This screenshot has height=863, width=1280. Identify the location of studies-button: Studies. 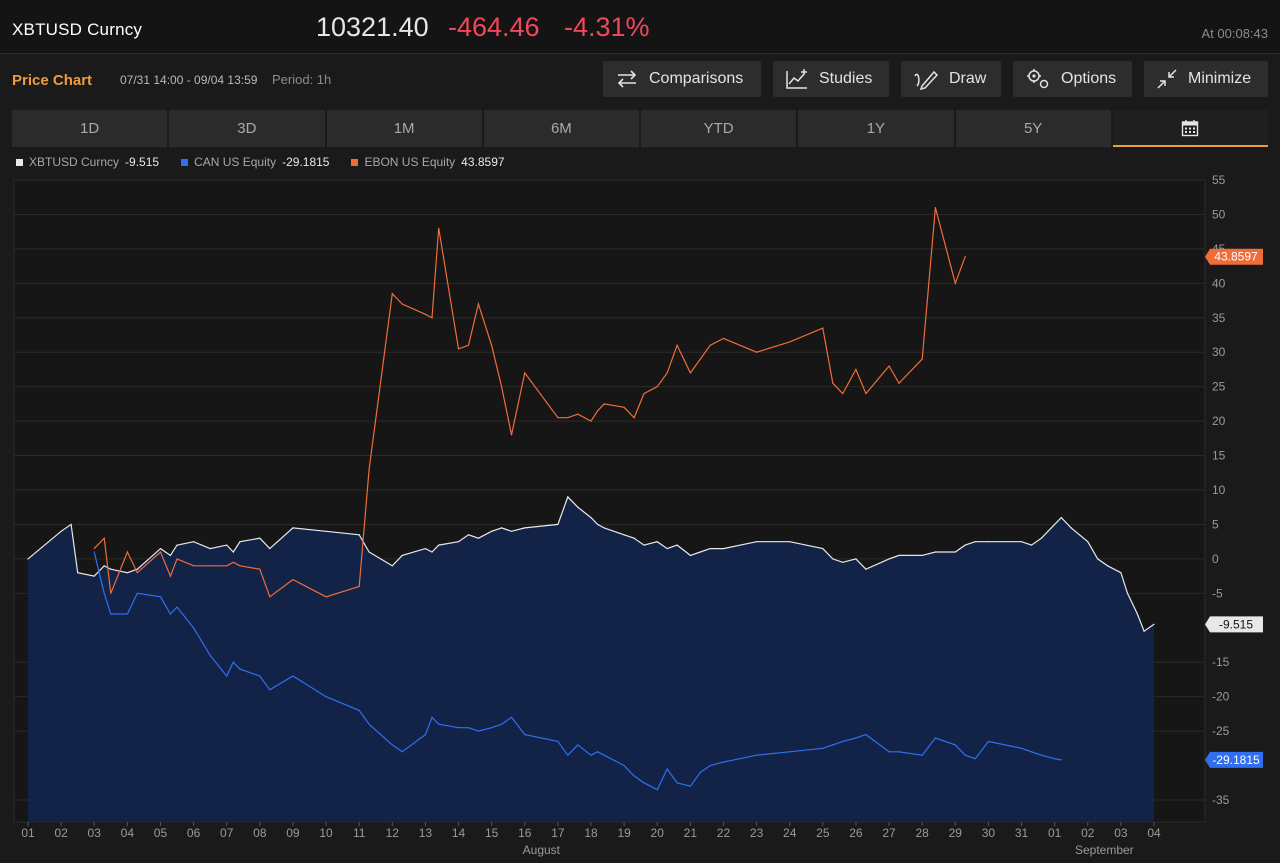
(831, 79).